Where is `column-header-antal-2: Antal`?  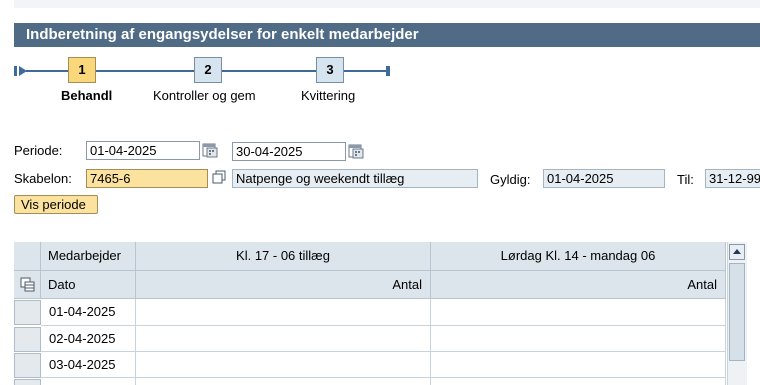
column-header-antal-2: Antal is located at coordinates (578, 285).